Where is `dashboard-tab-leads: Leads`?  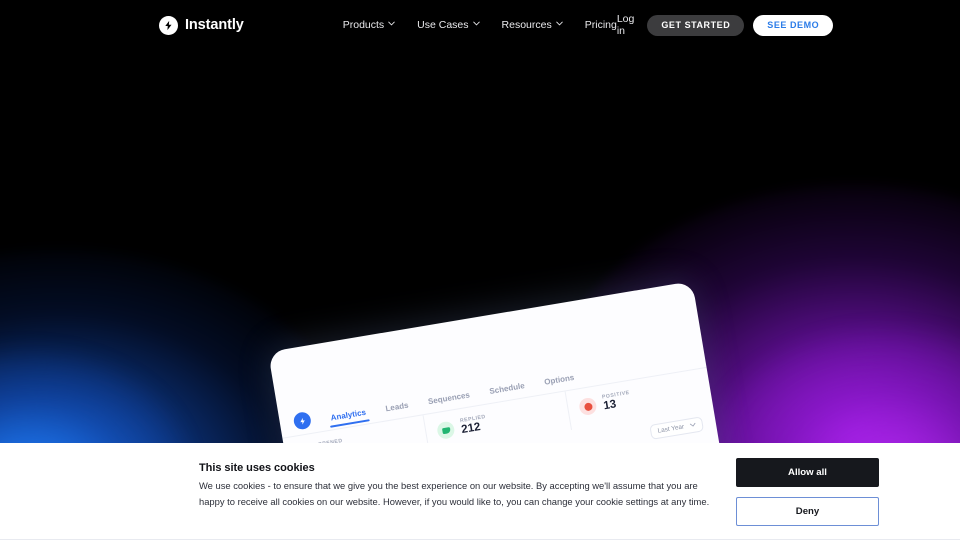 dashboard-tab-leads: Leads is located at coordinates (397, 410).